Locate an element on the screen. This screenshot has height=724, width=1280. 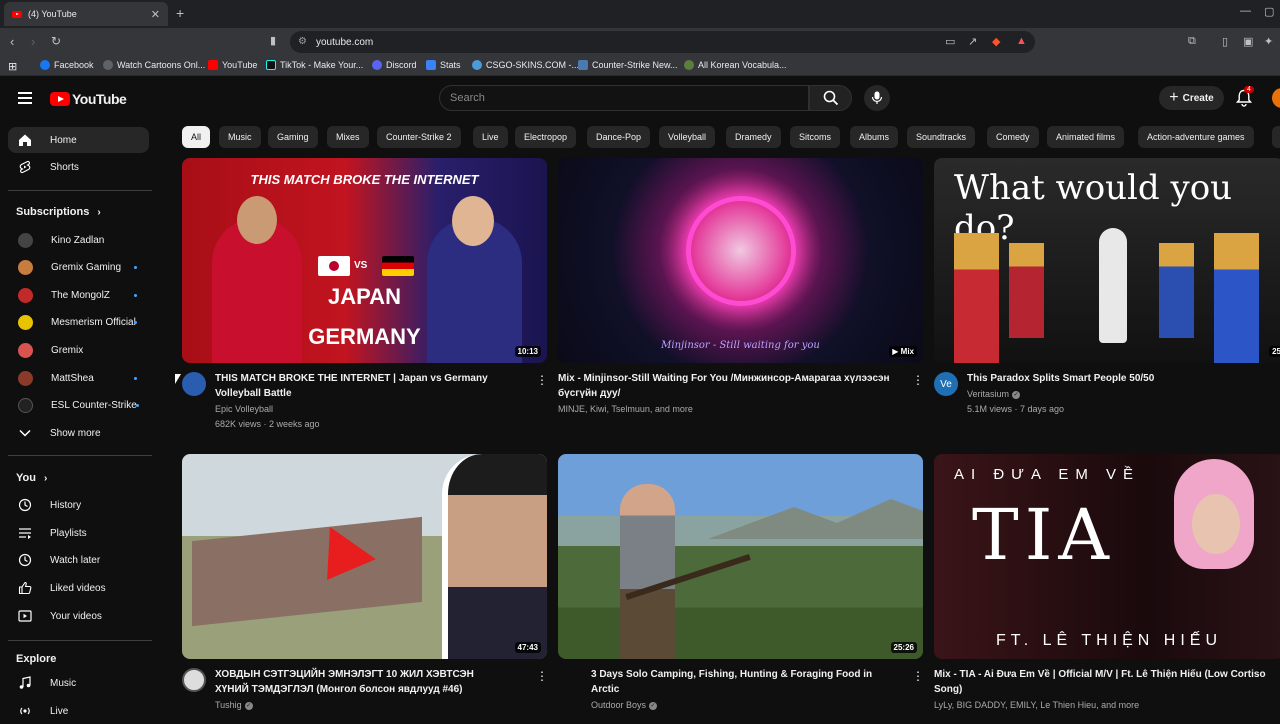
video-thumbnail: Minjinsor - Still waiting for you ▶ Mix is located at coordinates (740, 260).